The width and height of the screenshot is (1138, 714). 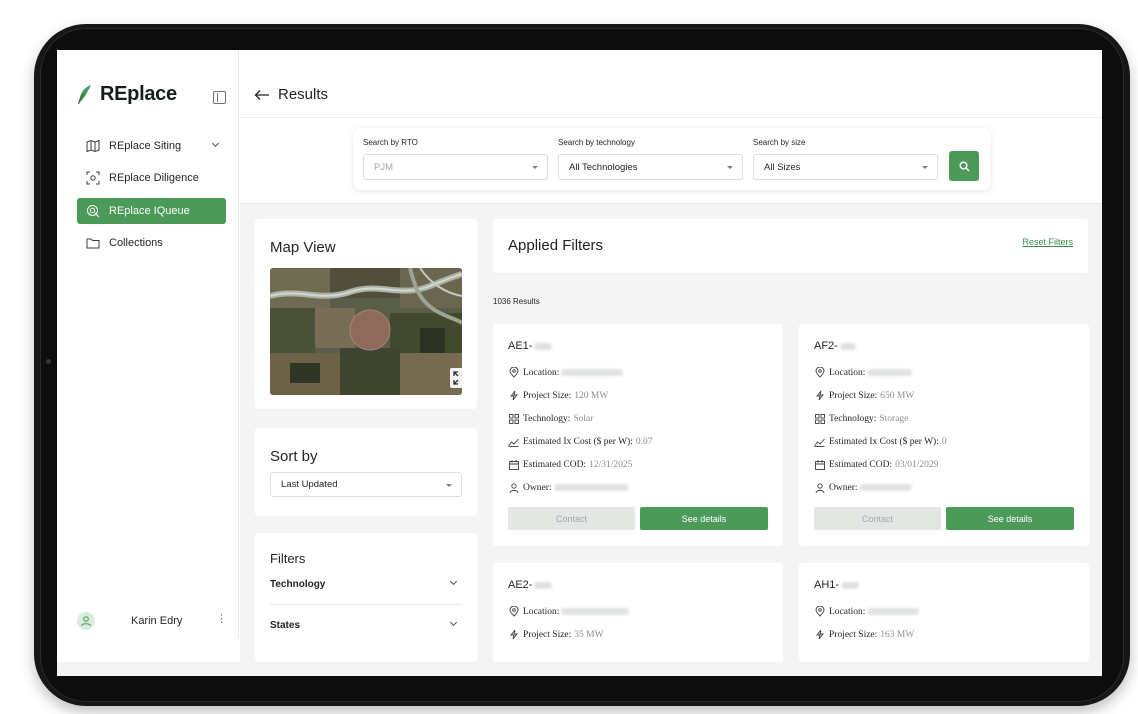 I want to click on technology-field: Technology: Storage, so click(x=861, y=418).